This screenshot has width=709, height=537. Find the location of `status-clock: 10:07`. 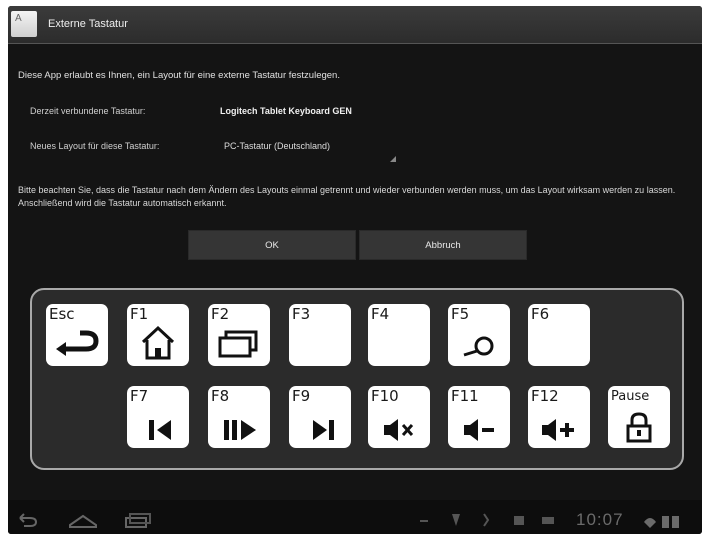

status-clock: 10:07 is located at coordinates (600, 519).